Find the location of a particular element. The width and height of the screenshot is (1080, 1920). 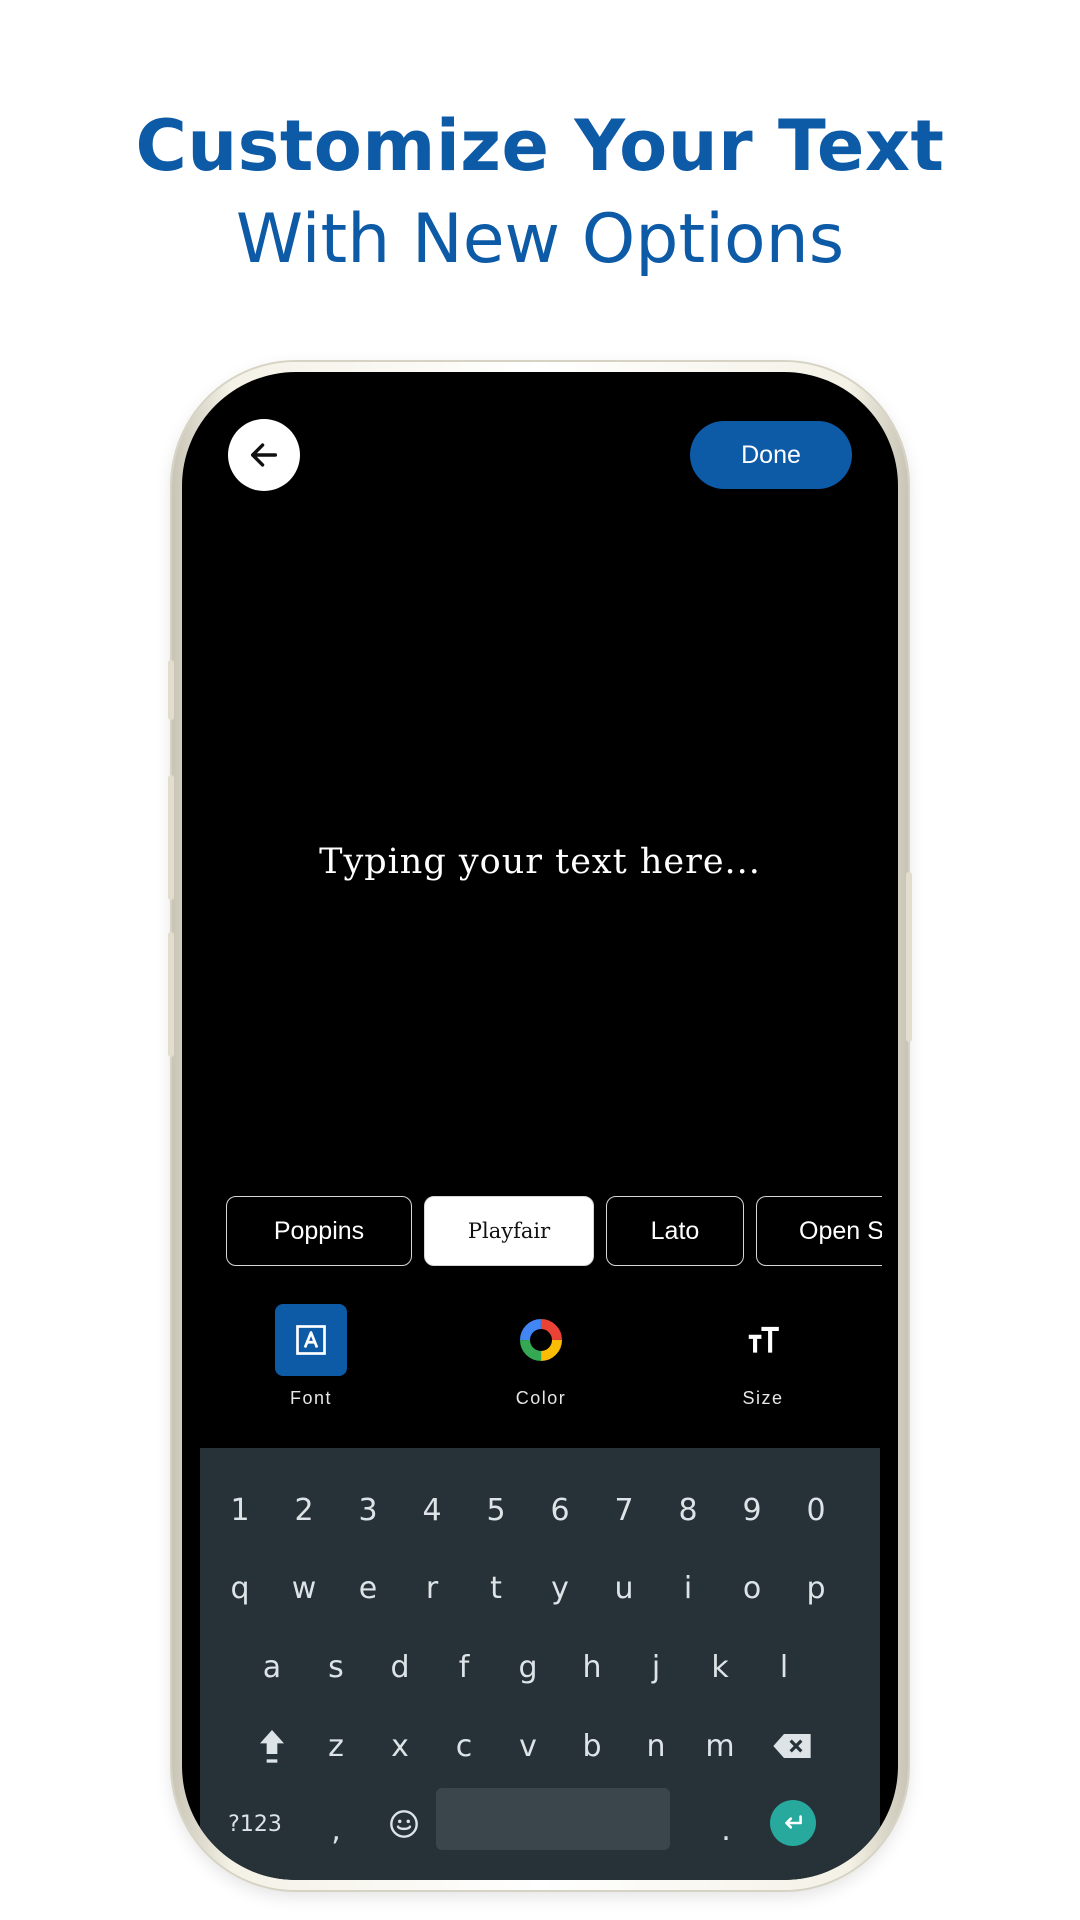

key-d: d is located at coordinates (400, 1667).